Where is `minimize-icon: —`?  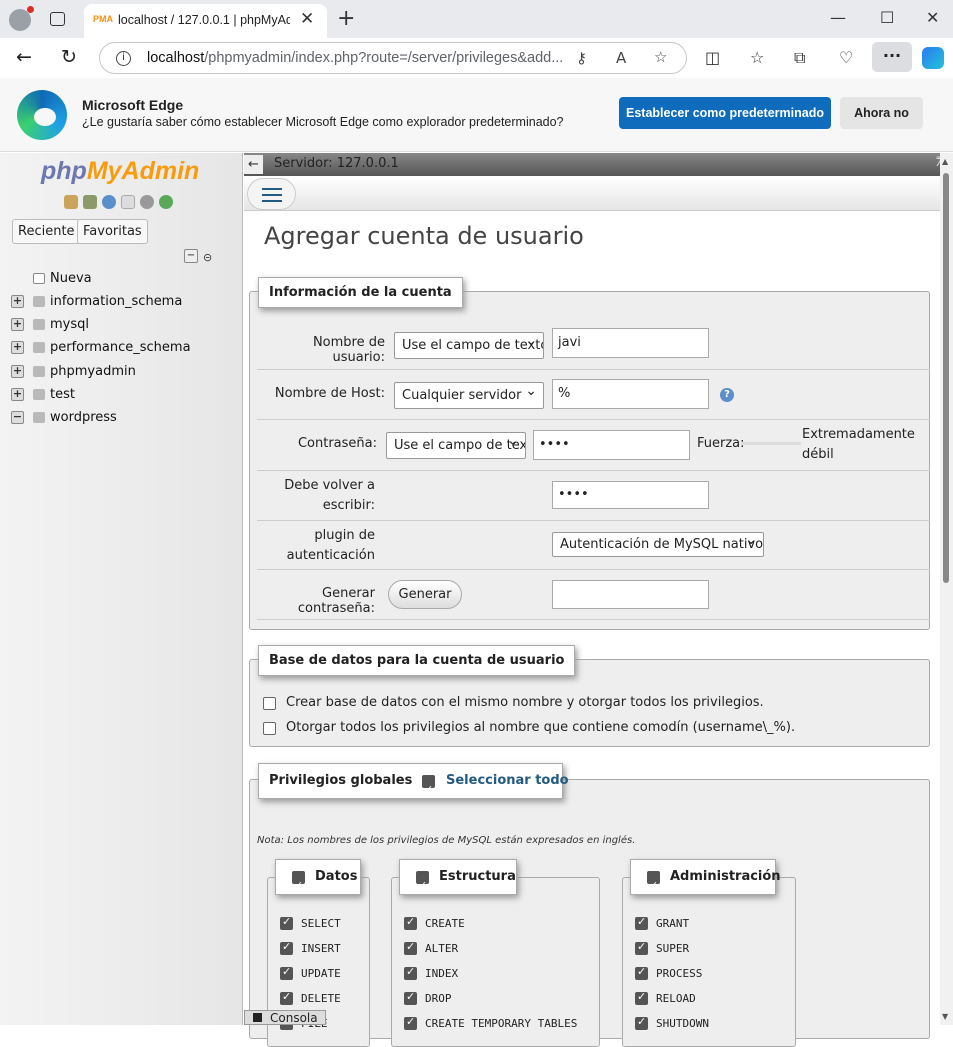 minimize-icon: — is located at coordinates (838, 17).